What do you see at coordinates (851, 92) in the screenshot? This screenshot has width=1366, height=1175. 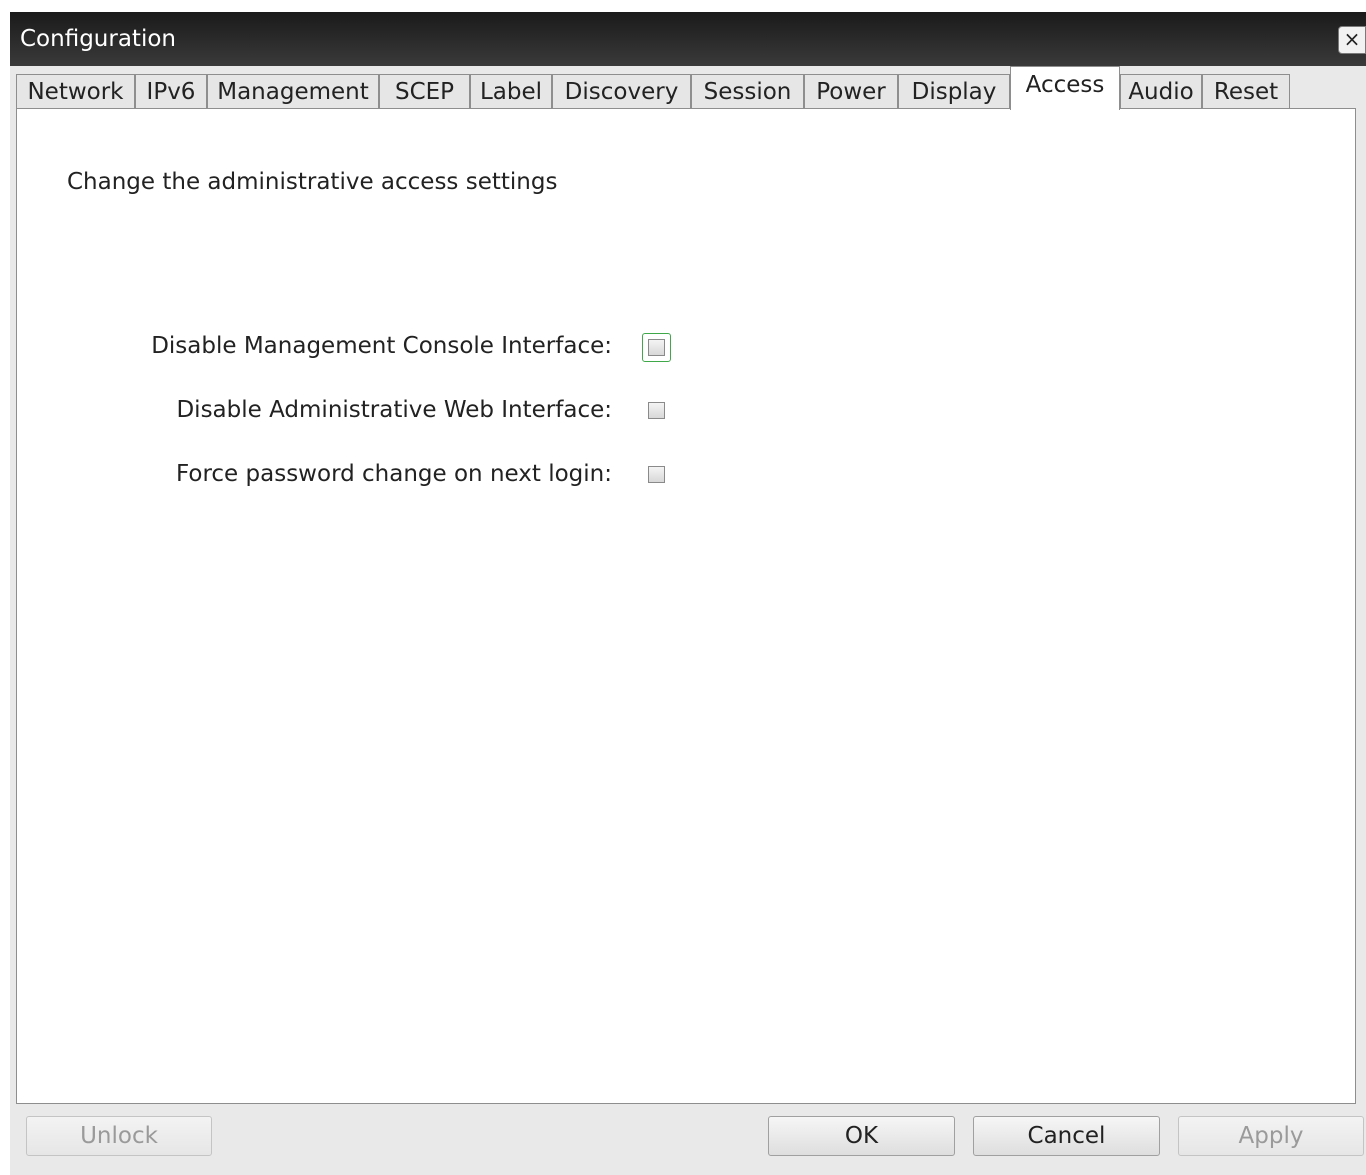 I see `tab-power: Power` at bounding box center [851, 92].